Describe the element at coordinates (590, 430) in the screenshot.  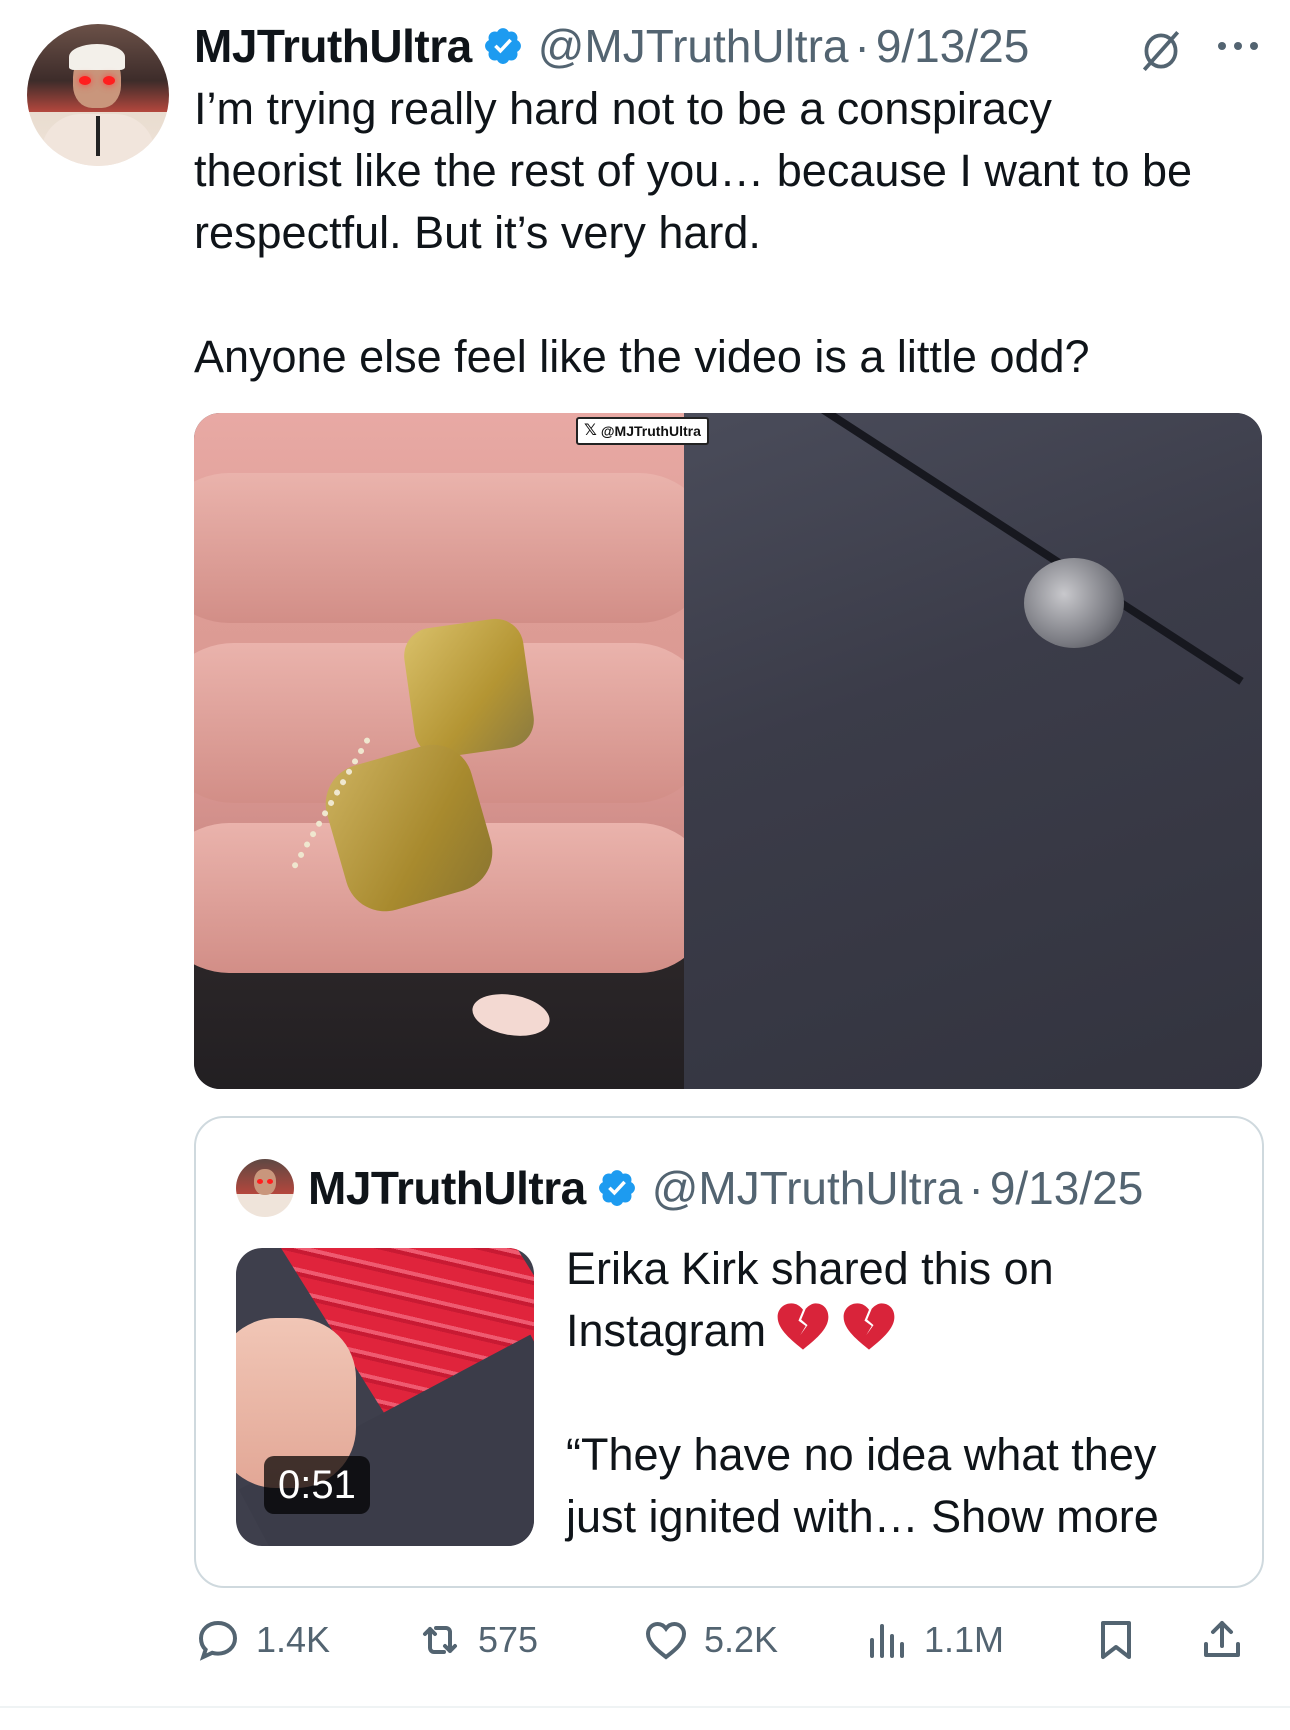
I see `x-logo-icon: 𝕏` at that location.